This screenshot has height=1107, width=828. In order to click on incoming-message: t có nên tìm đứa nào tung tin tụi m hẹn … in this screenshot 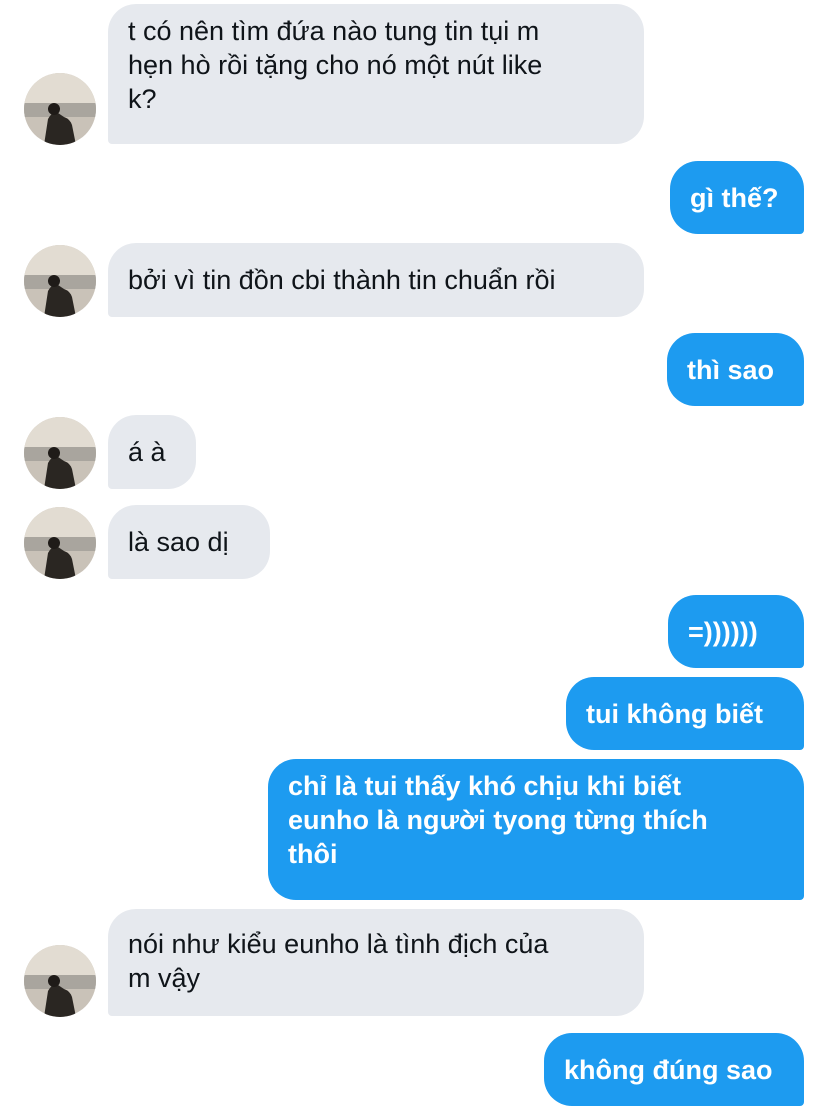, I will do `click(376, 74)`.